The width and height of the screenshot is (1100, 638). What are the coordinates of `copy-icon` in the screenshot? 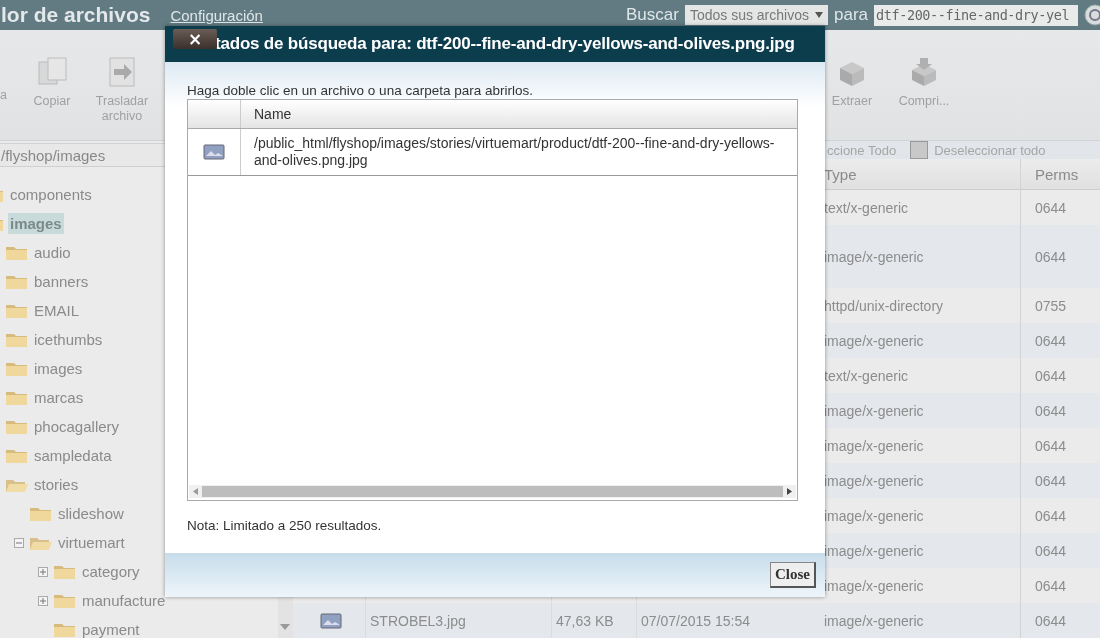 It's located at (52, 72).